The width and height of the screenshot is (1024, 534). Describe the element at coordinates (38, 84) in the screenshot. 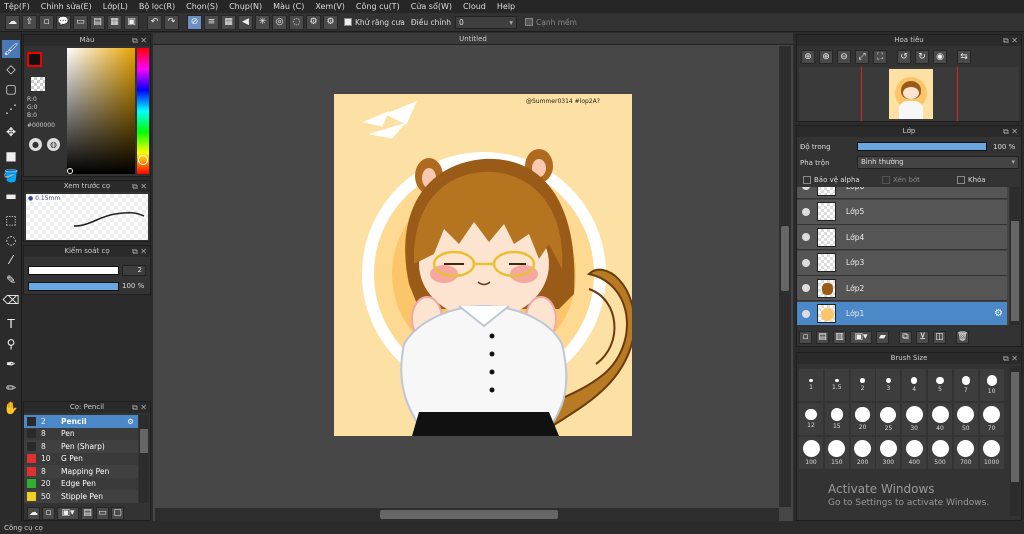

I see `transparent-color-swatch` at that location.